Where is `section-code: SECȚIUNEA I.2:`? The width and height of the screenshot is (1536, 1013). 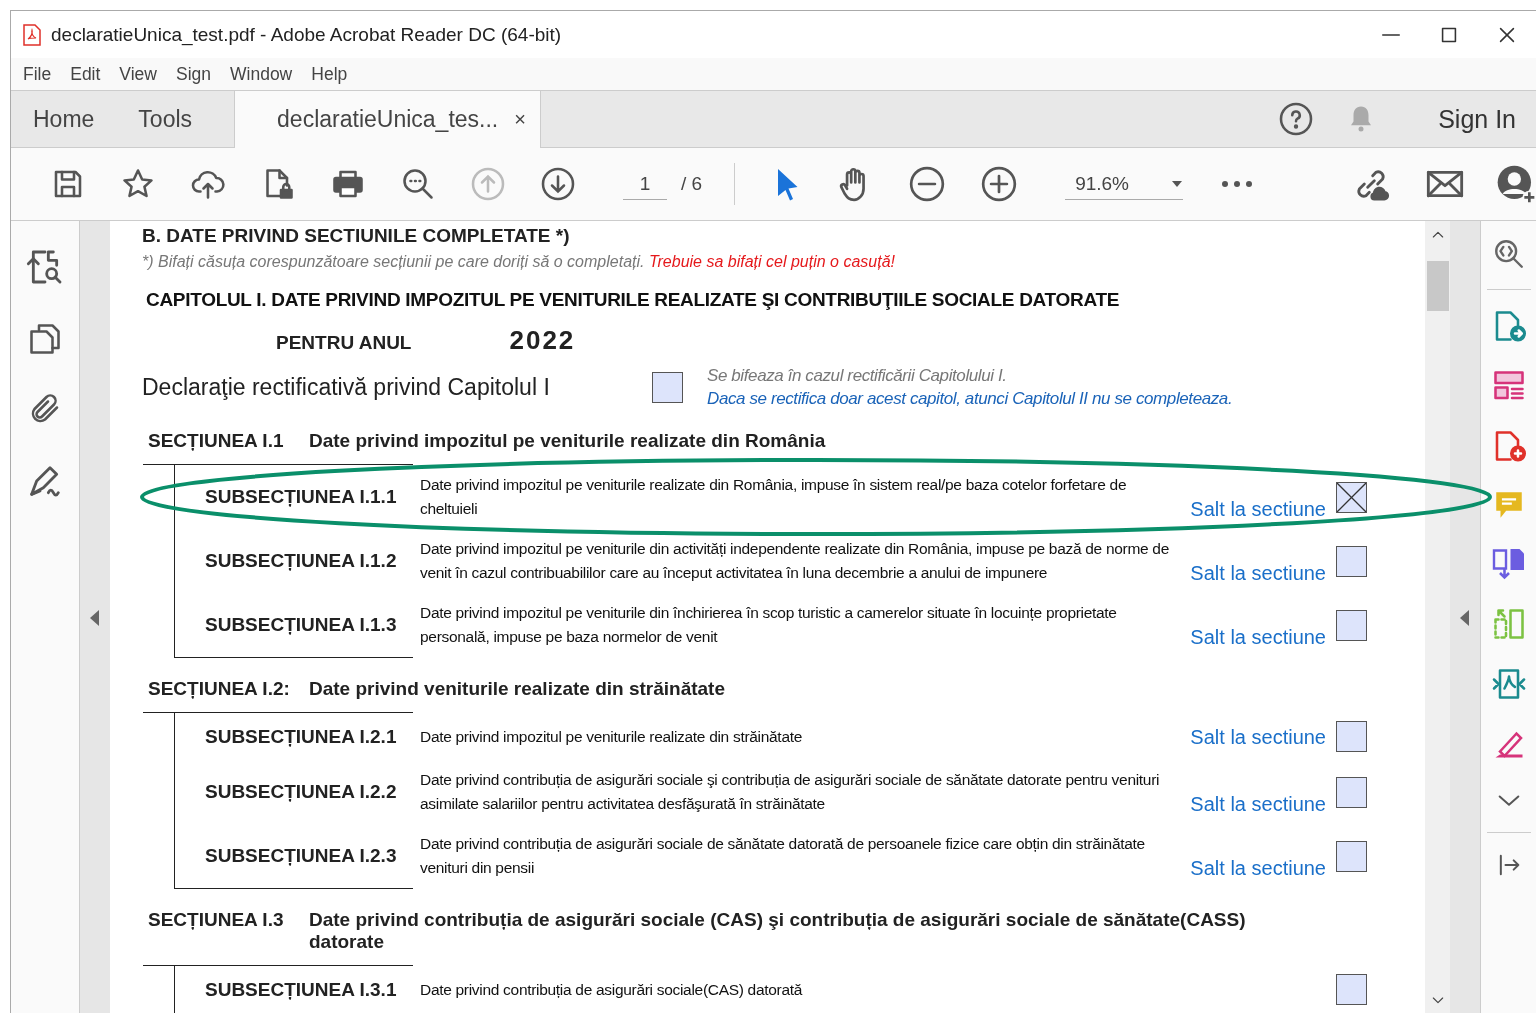 section-code: SECȚIUNEA I.2: is located at coordinates (219, 689).